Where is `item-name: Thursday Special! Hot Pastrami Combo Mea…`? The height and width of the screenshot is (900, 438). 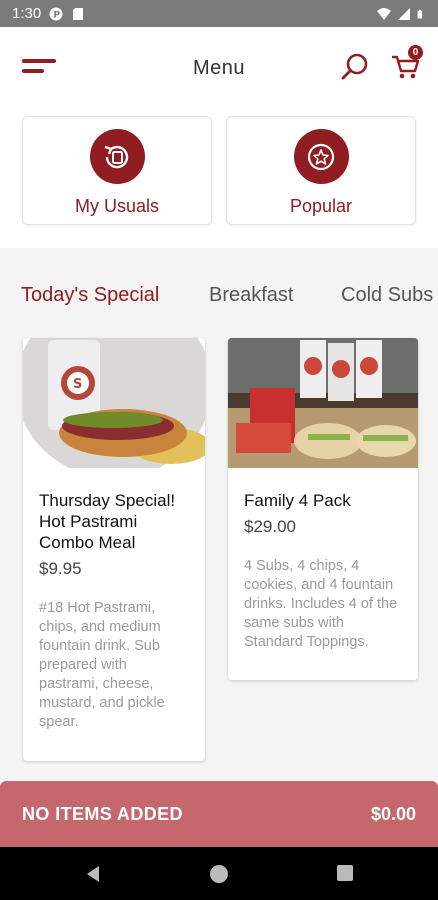
item-name: Thursday Special! Hot Pastrami Combo Mea… is located at coordinates (107, 521).